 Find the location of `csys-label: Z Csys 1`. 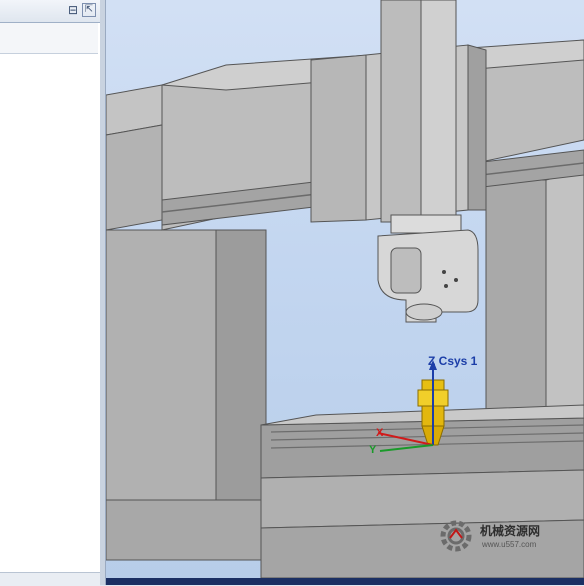

csys-label: Z Csys 1 is located at coordinates (453, 361).